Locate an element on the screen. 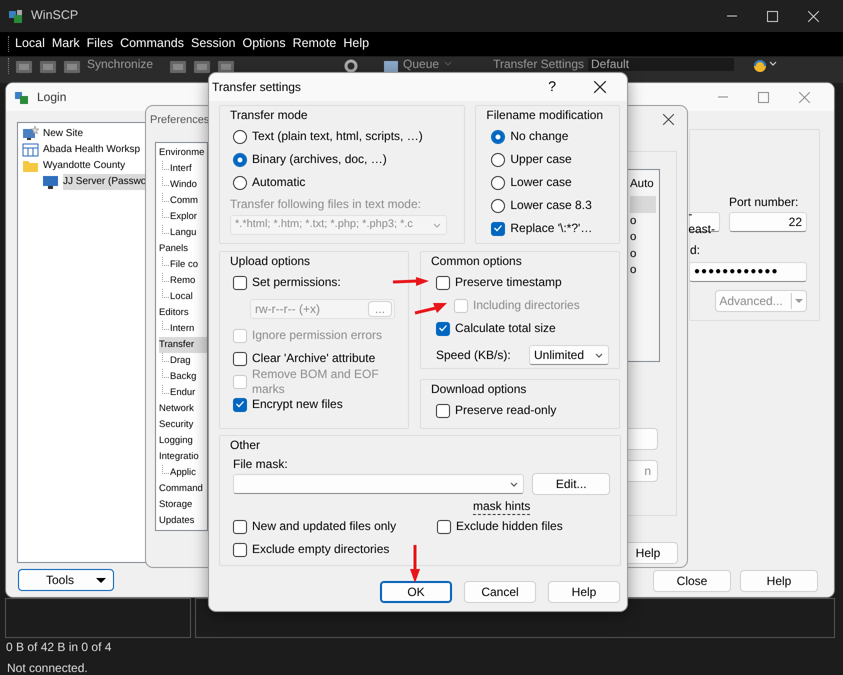  port-field: 22 is located at coordinates (768, 222).